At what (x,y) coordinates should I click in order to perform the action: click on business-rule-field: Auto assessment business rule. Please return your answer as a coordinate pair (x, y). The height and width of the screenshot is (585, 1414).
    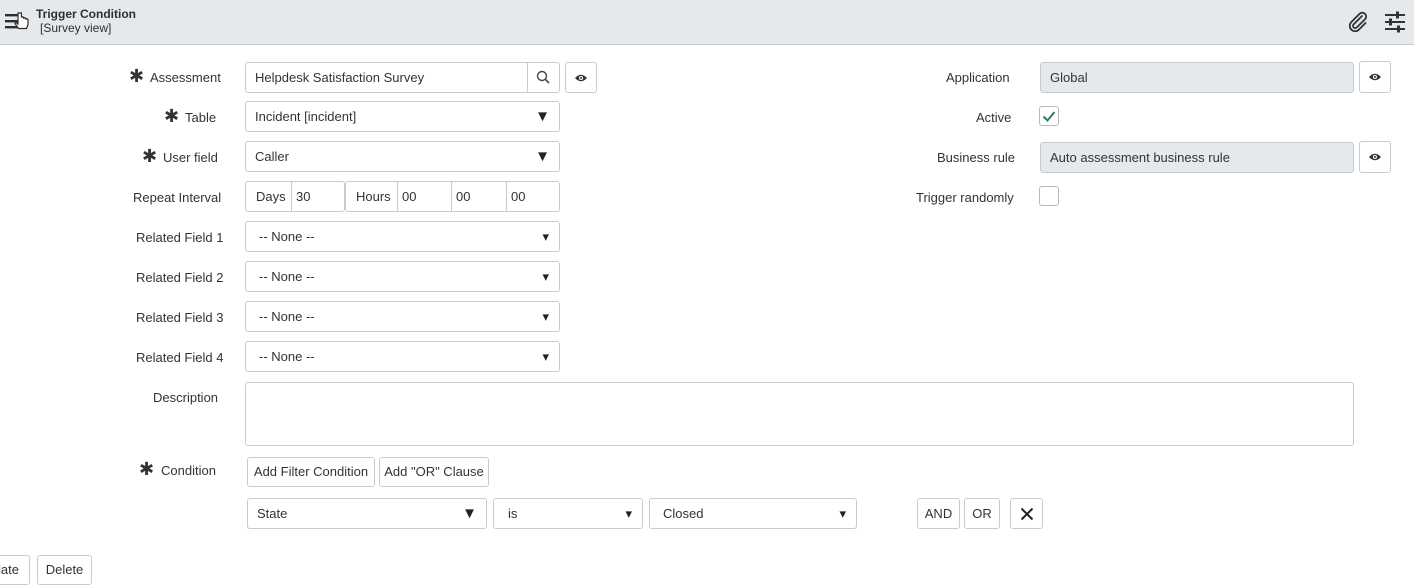
    Looking at the image, I should click on (1197, 157).